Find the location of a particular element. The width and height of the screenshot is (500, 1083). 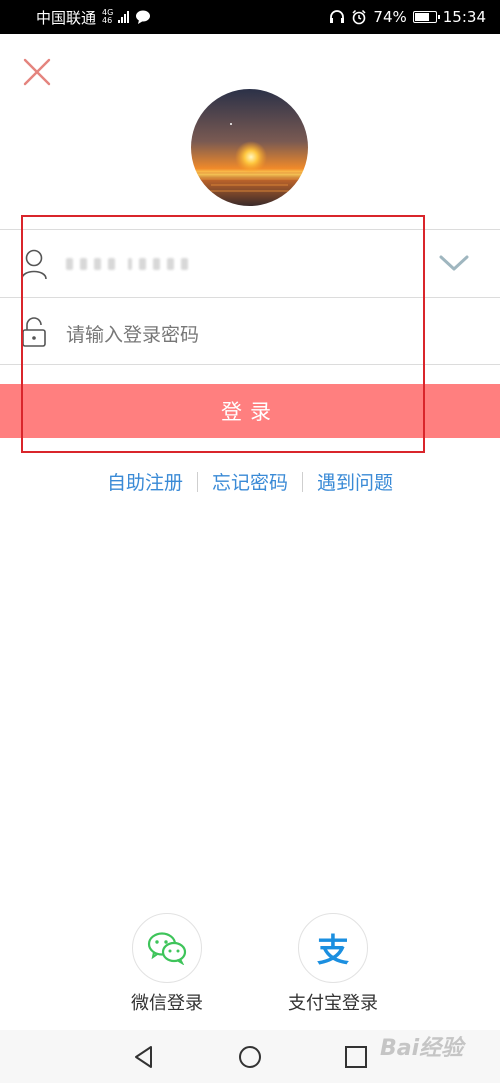

message-icon is located at coordinates (143, 17).